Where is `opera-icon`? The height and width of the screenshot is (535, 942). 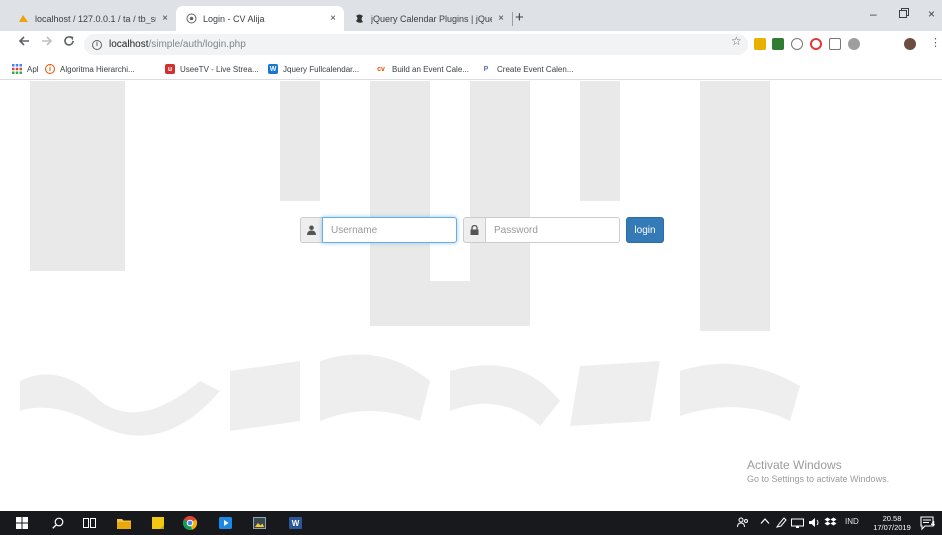
opera-icon is located at coordinates (816, 44).